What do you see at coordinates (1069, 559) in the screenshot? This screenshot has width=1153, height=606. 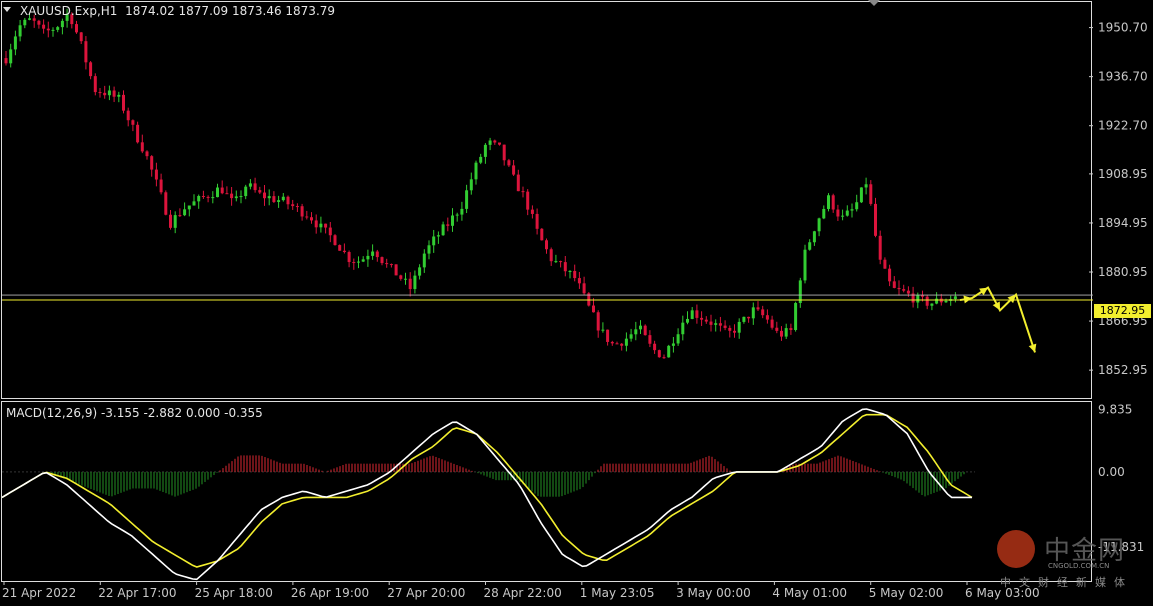 I see `watermark-logo: 中金网 CNGOLD.COM.CN 中文财经新媒体` at bounding box center [1069, 559].